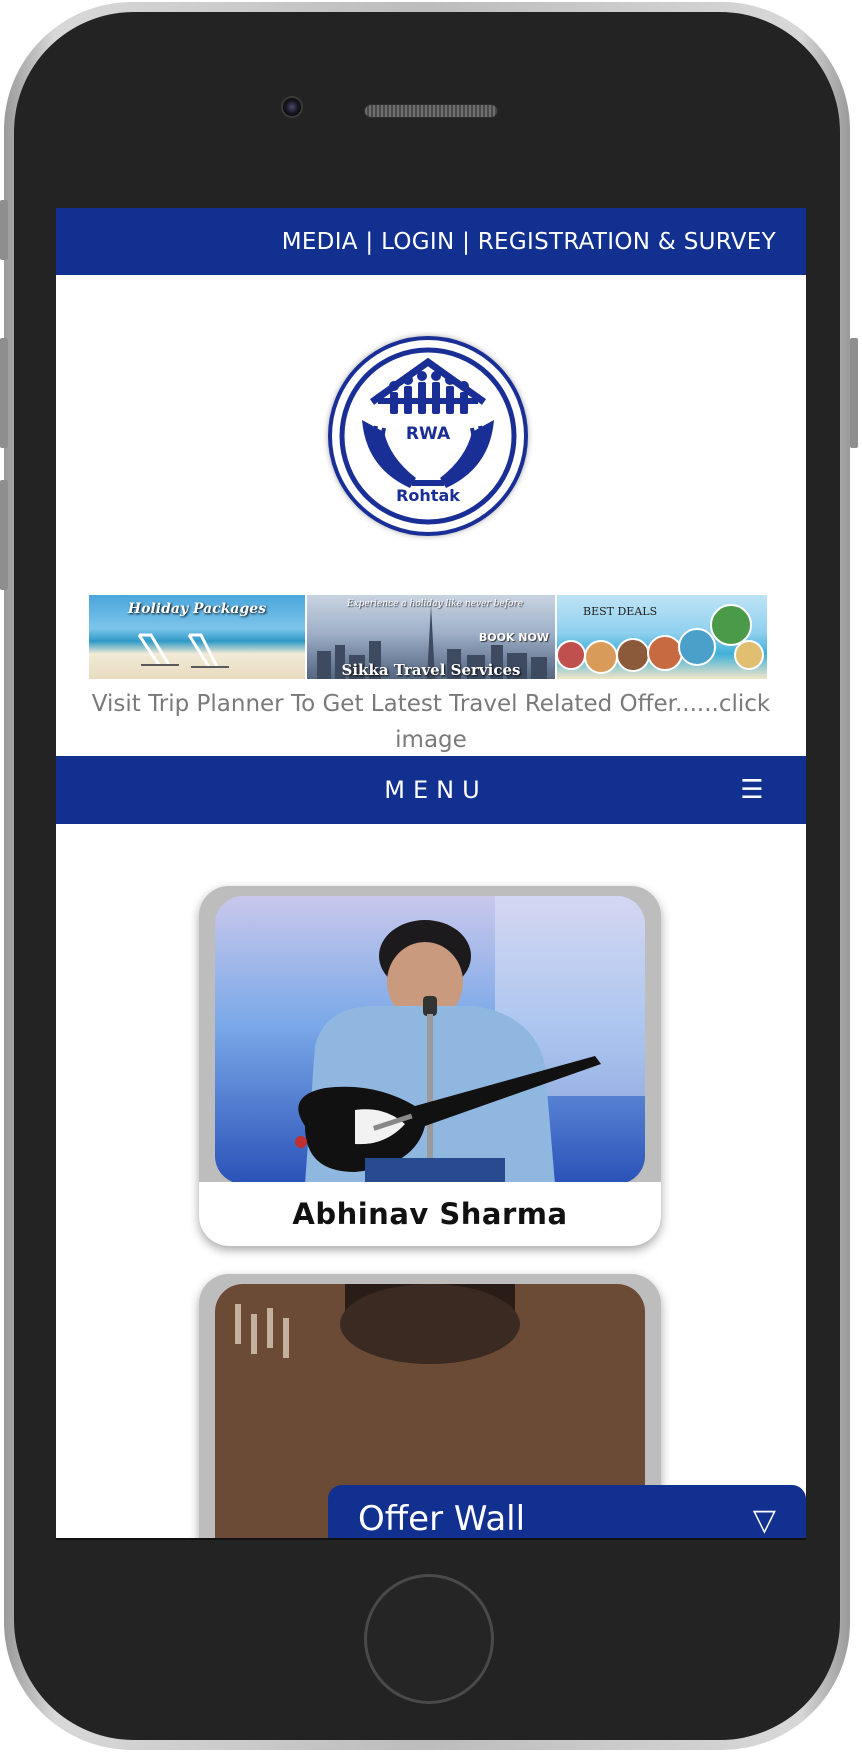 The height and width of the screenshot is (1754, 862). I want to click on logo-rwa-text: RWA, so click(428, 434).